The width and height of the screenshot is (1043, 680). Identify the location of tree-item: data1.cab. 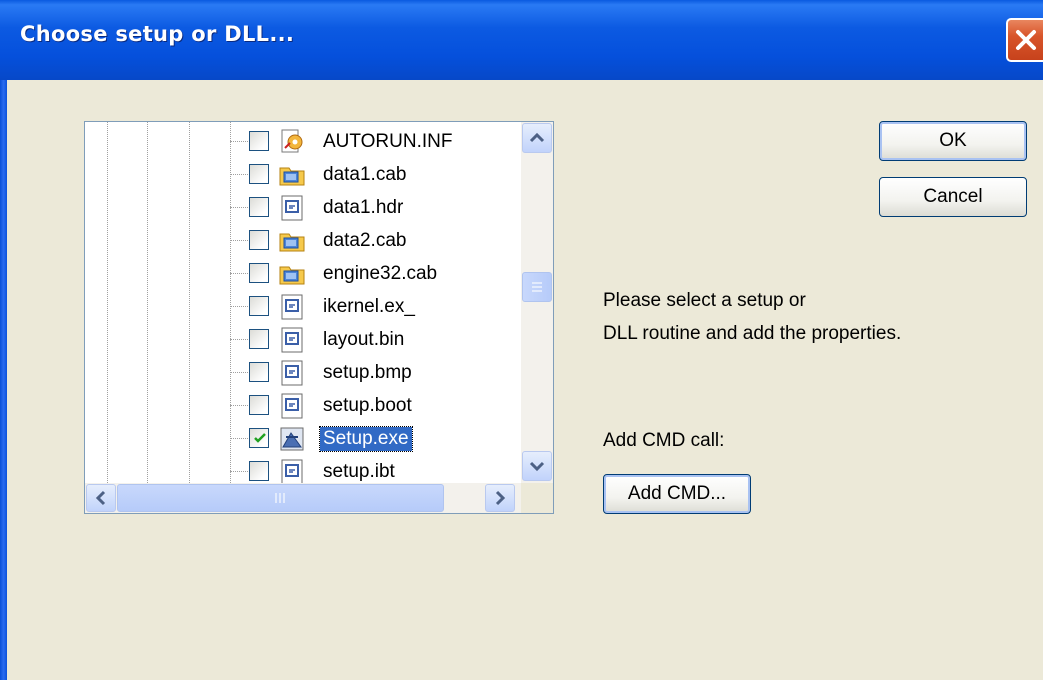
(300, 175).